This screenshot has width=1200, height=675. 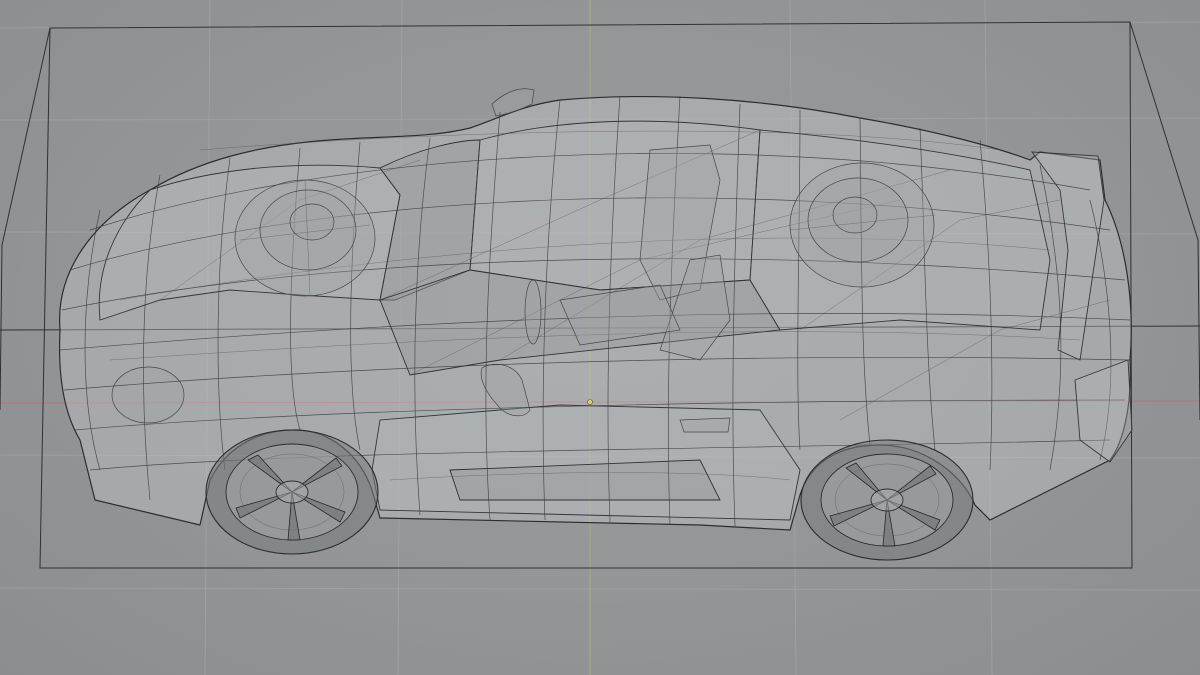 I want to click on front-wheel, so click(x=292, y=492).